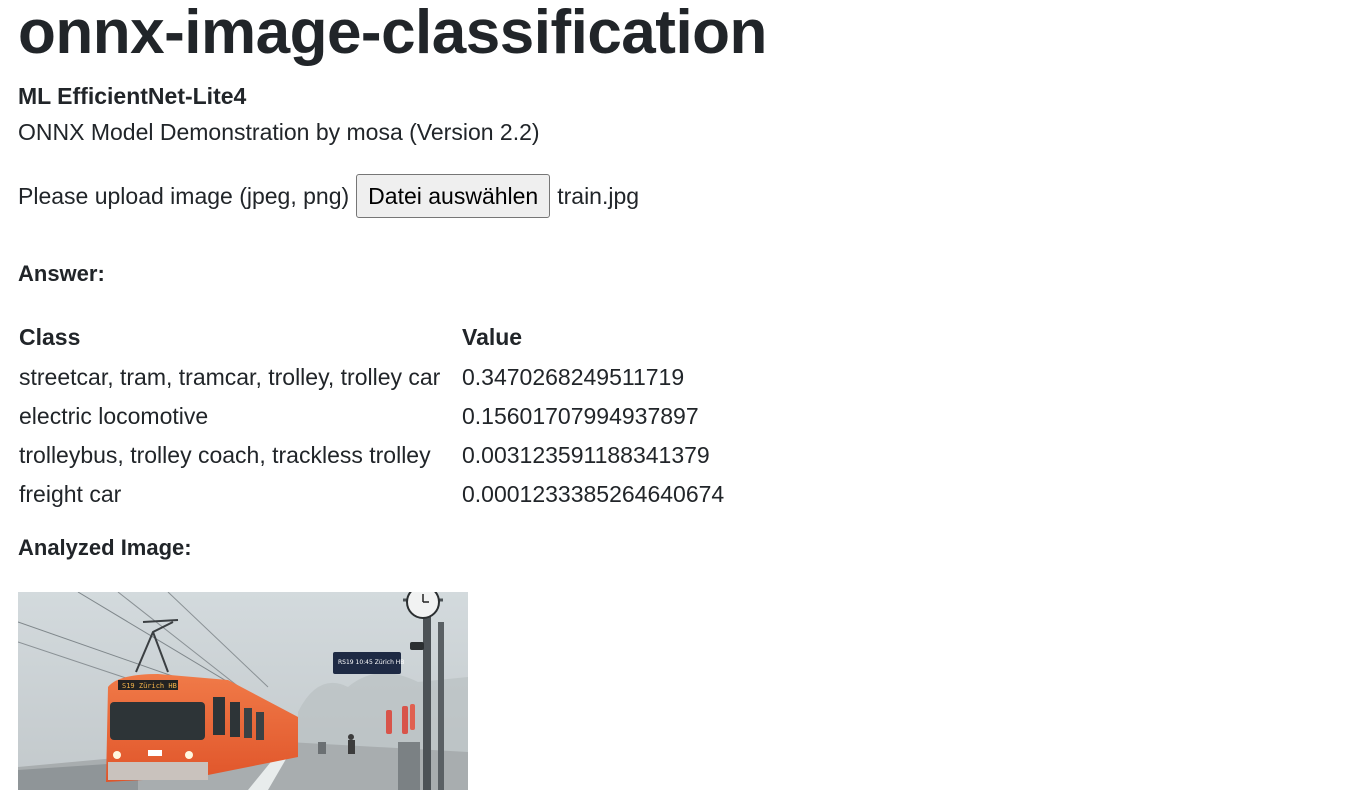 The image size is (1357, 790). Describe the element at coordinates (371, 416) in the screenshot. I see `table-row: electric locomotive 0.15601707994937897` at that location.